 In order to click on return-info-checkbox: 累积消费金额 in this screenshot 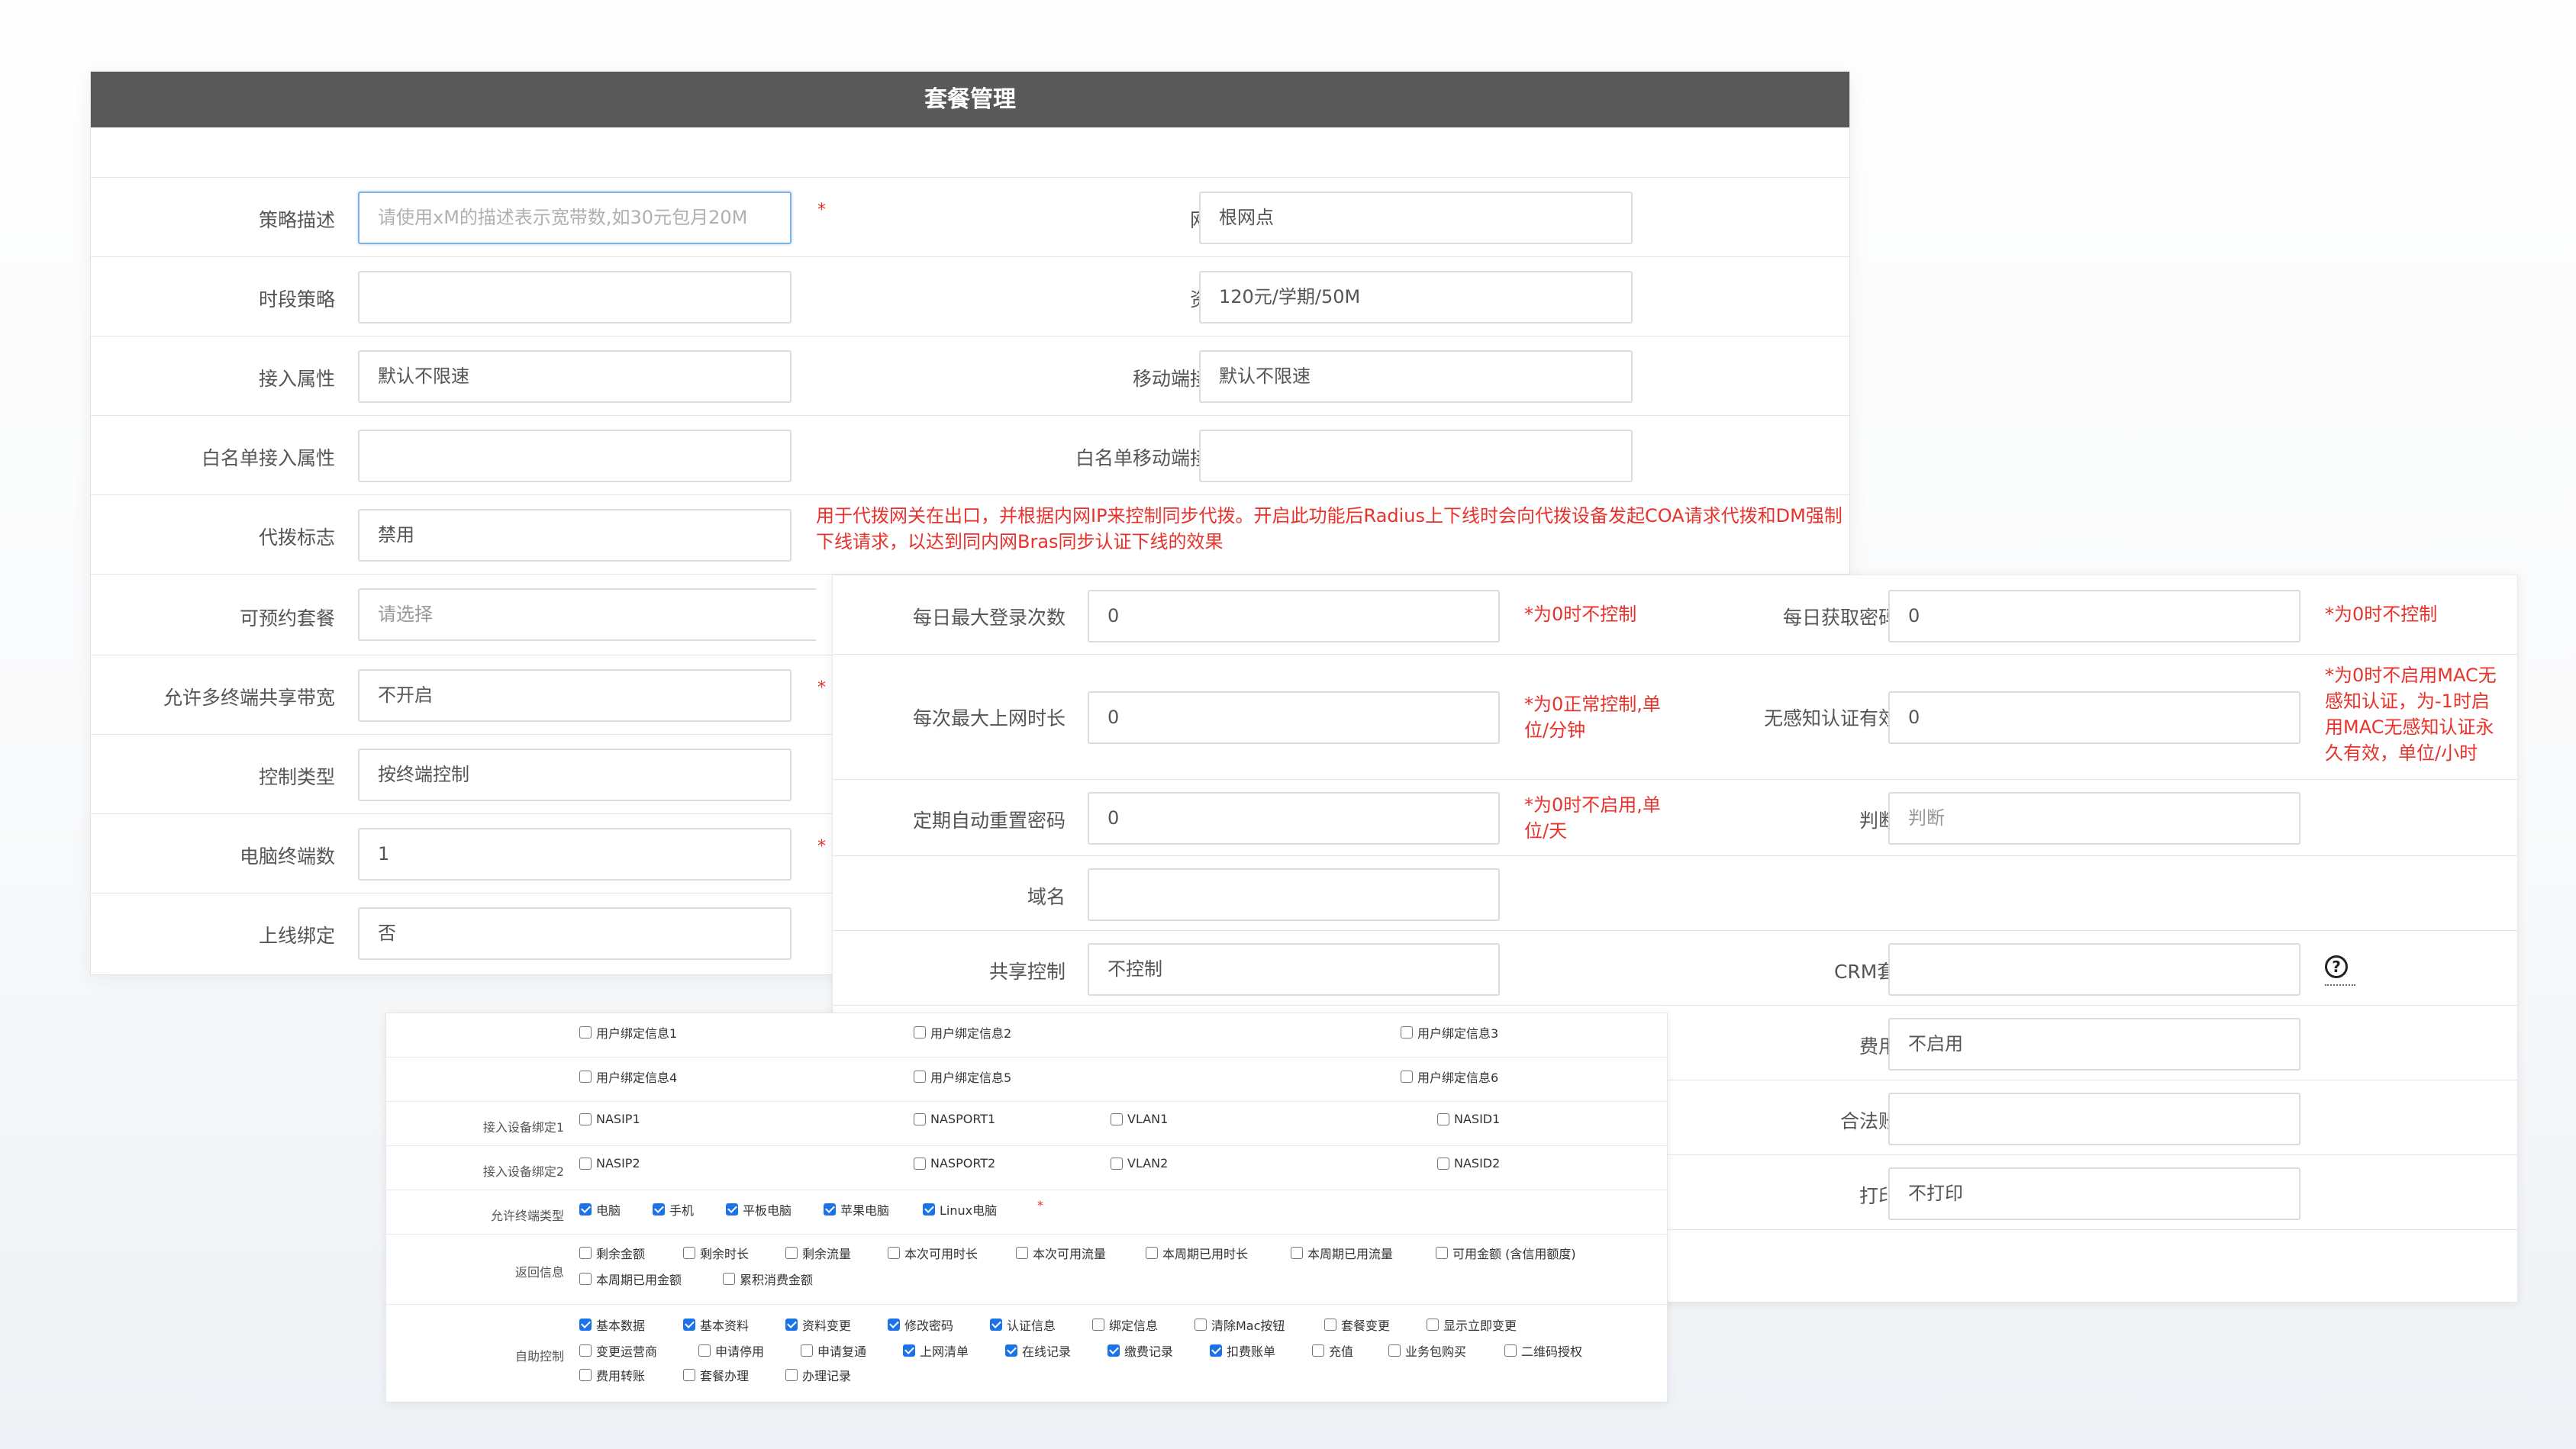, I will do `click(768, 1279)`.